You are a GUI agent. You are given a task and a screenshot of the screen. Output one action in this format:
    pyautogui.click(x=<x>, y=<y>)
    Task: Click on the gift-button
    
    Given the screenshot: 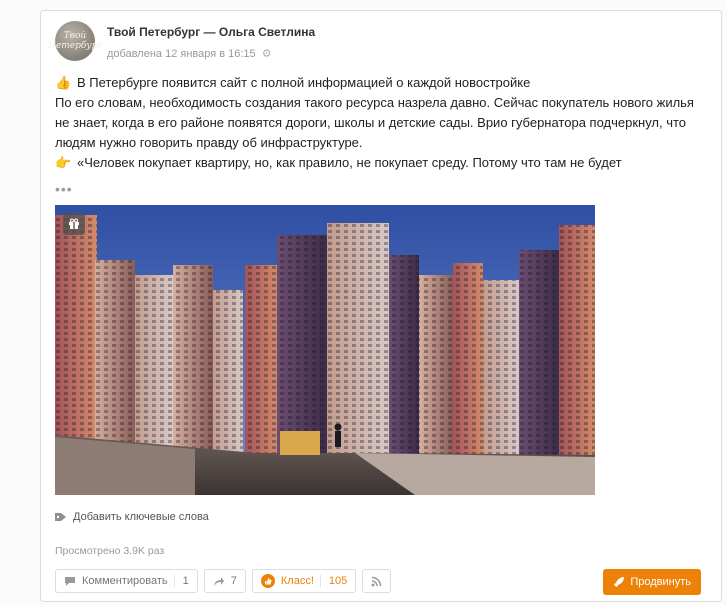 What is the action you would take?
    pyautogui.click(x=74, y=224)
    